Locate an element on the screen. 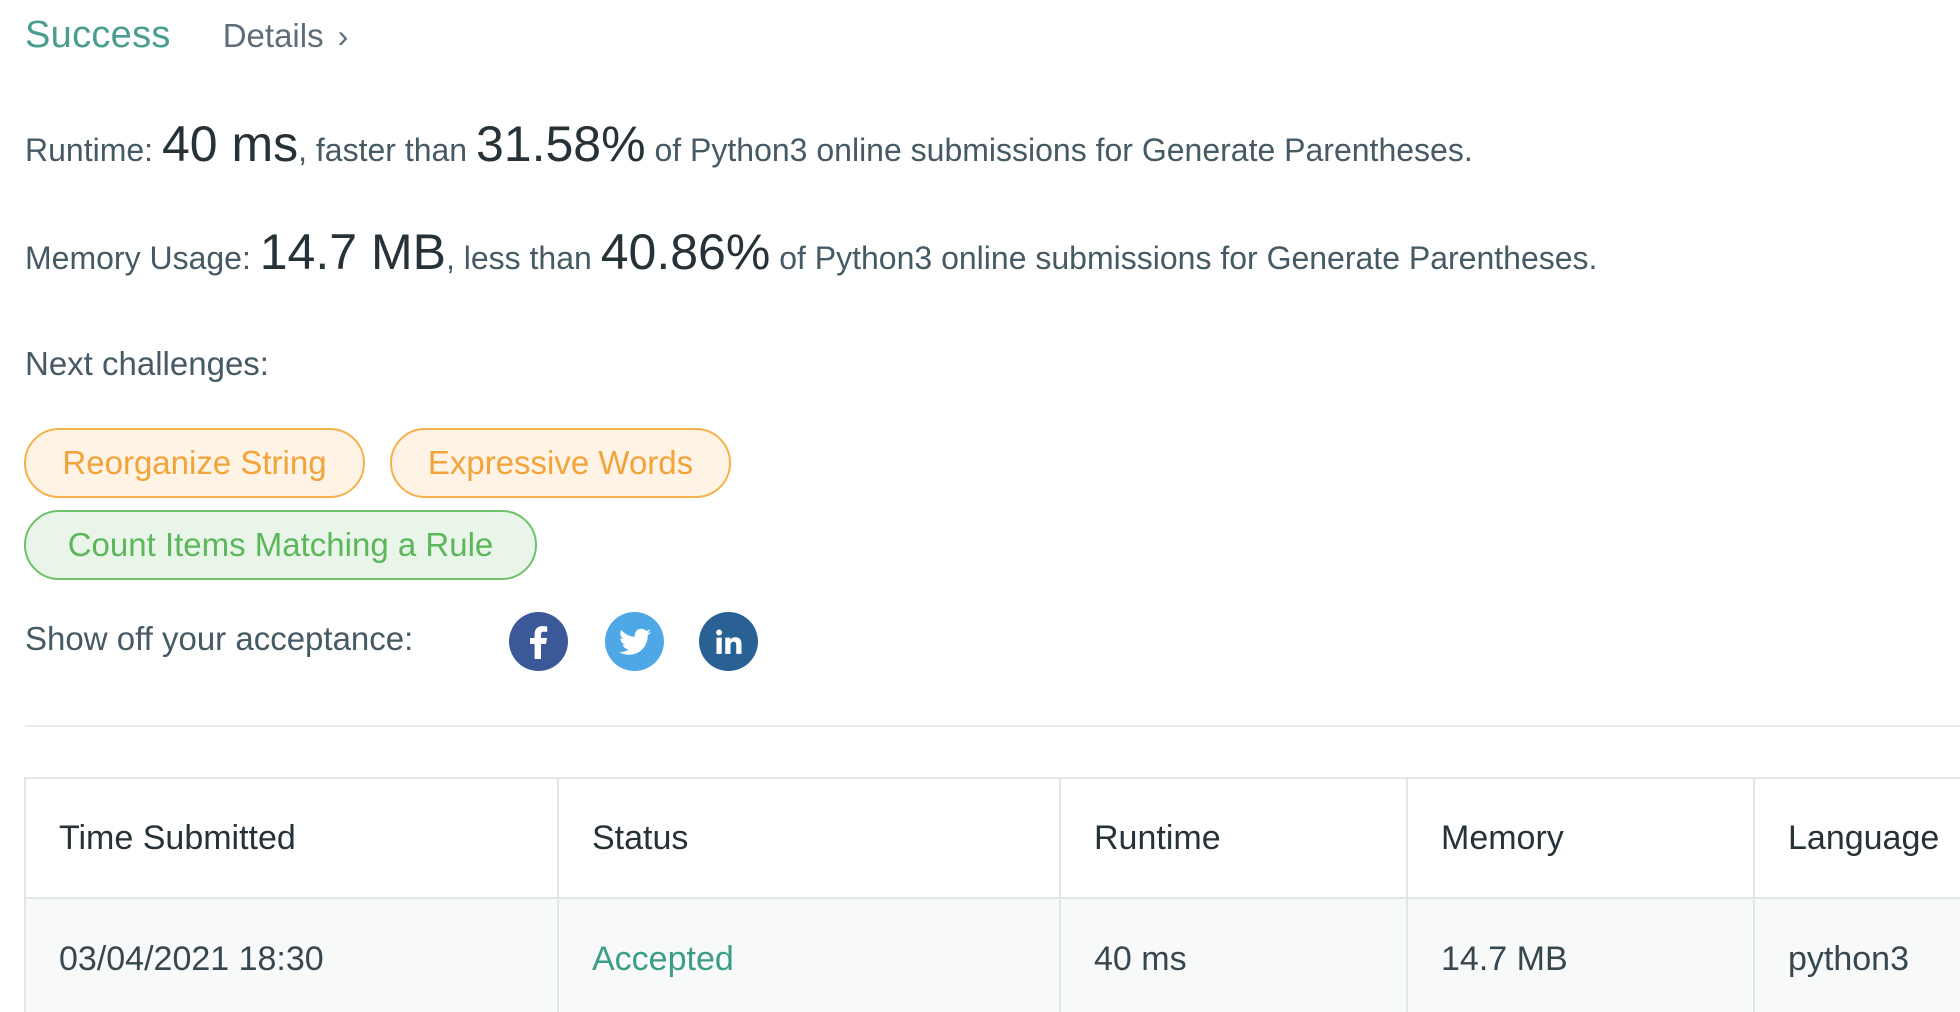 The image size is (1960, 1012). cell-status-link: Accepted is located at coordinates (810, 955).